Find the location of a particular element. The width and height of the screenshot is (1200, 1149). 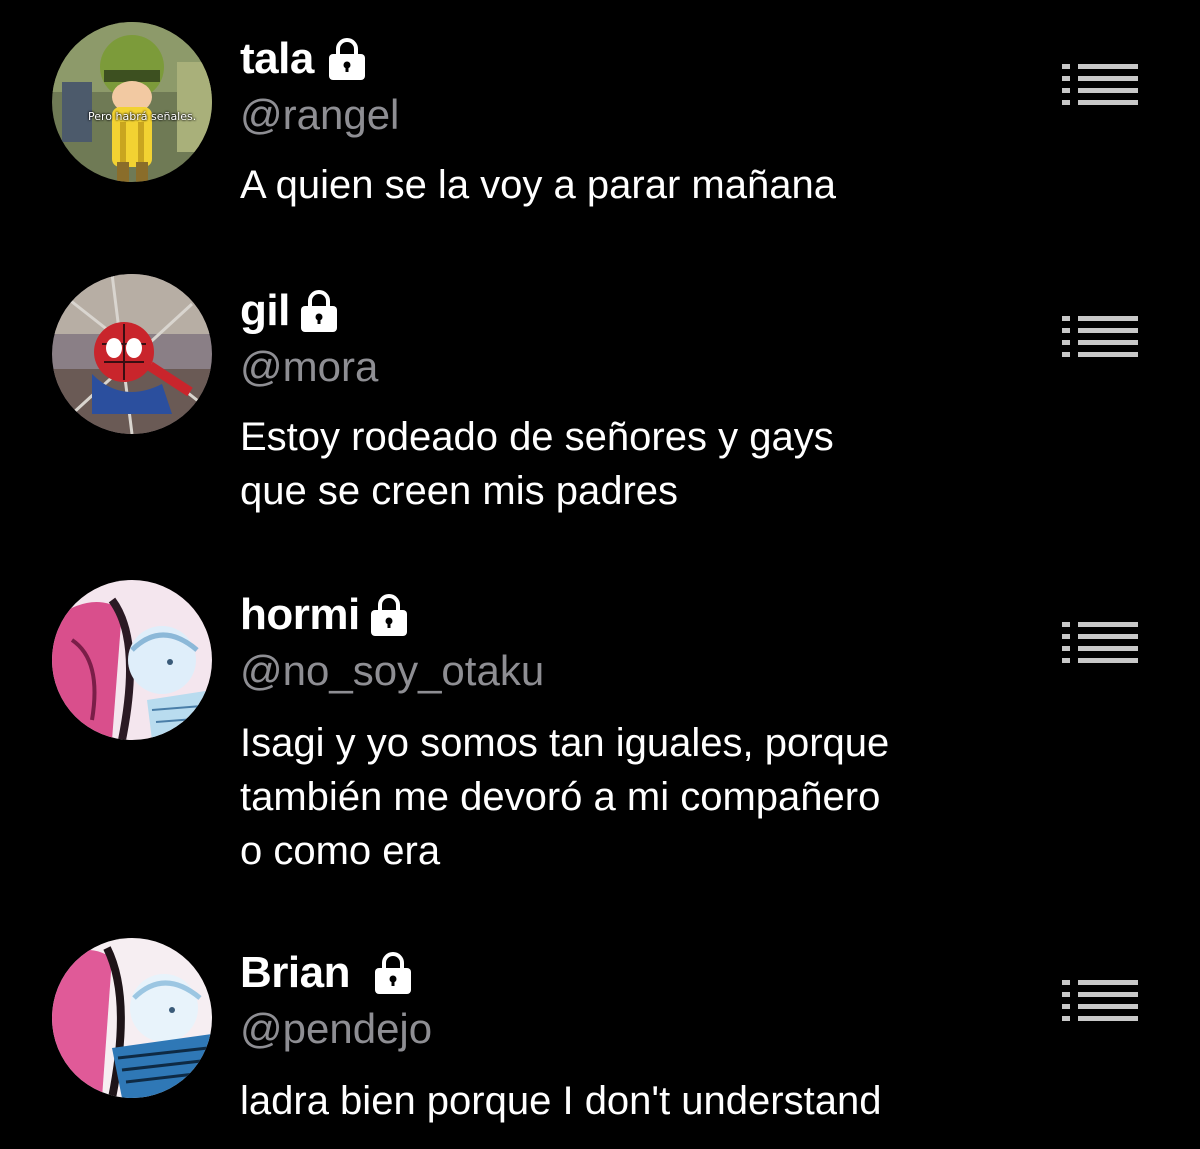

post-text-line: Estoy rodeado de señores y gays is located at coordinates (537, 437).